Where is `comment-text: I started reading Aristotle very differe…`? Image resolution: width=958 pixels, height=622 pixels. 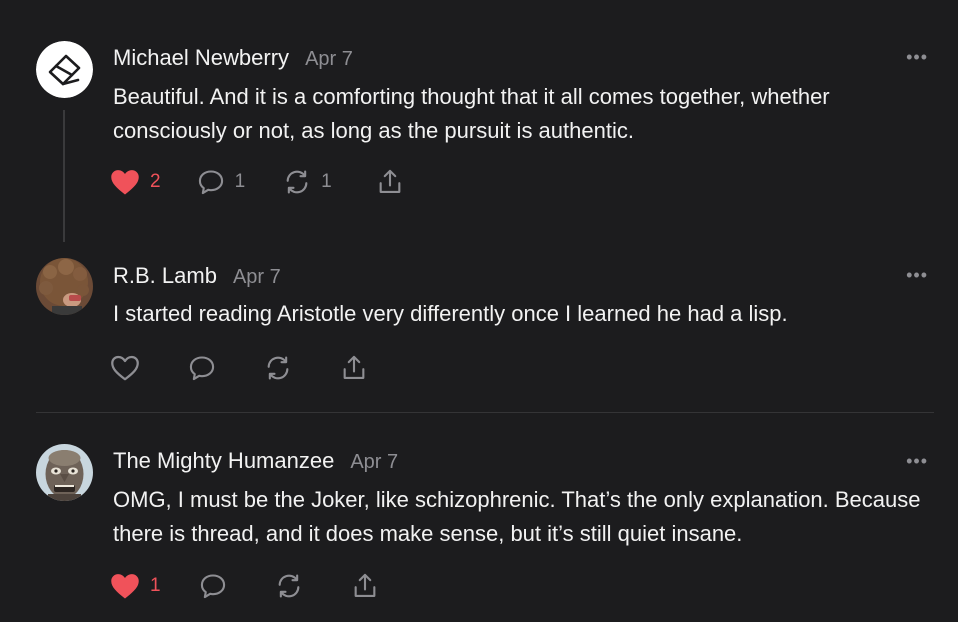 comment-text: I started reading Aristotle very differe… is located at coordinates (450, 313).